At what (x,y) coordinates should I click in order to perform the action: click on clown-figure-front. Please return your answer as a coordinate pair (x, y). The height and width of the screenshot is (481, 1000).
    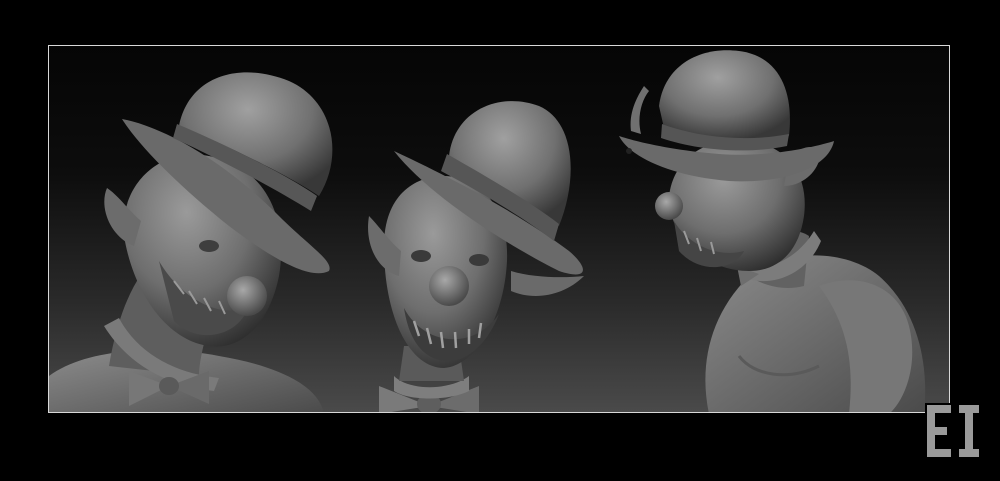
    Looking at the image, I should click on (476, 256).